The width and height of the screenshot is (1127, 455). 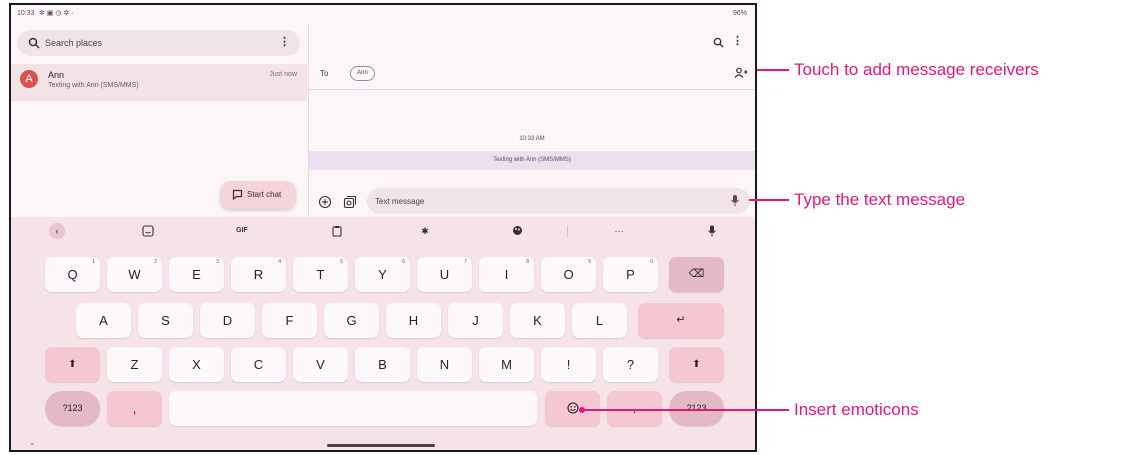 I want to click on key-w: W2, so click(x=134, y=274).